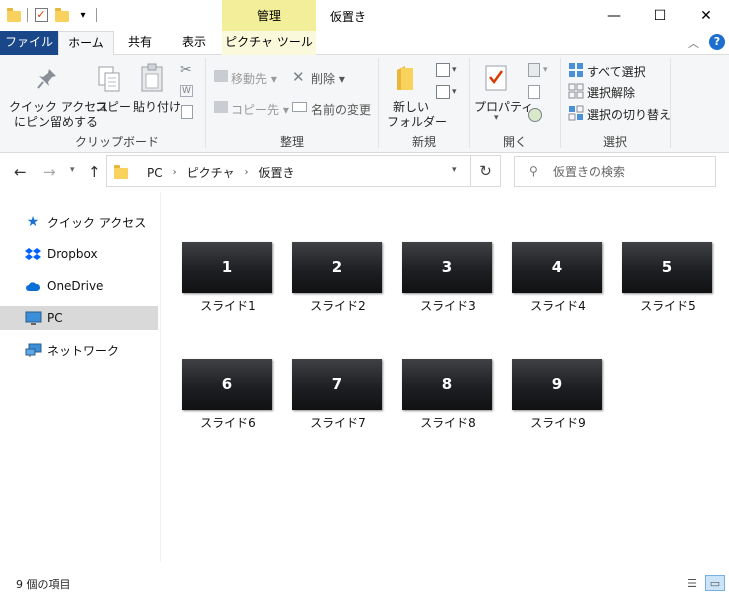  Describe the element at coordinates (670, 103) in the screenshot. I see `group-divider` at that location.